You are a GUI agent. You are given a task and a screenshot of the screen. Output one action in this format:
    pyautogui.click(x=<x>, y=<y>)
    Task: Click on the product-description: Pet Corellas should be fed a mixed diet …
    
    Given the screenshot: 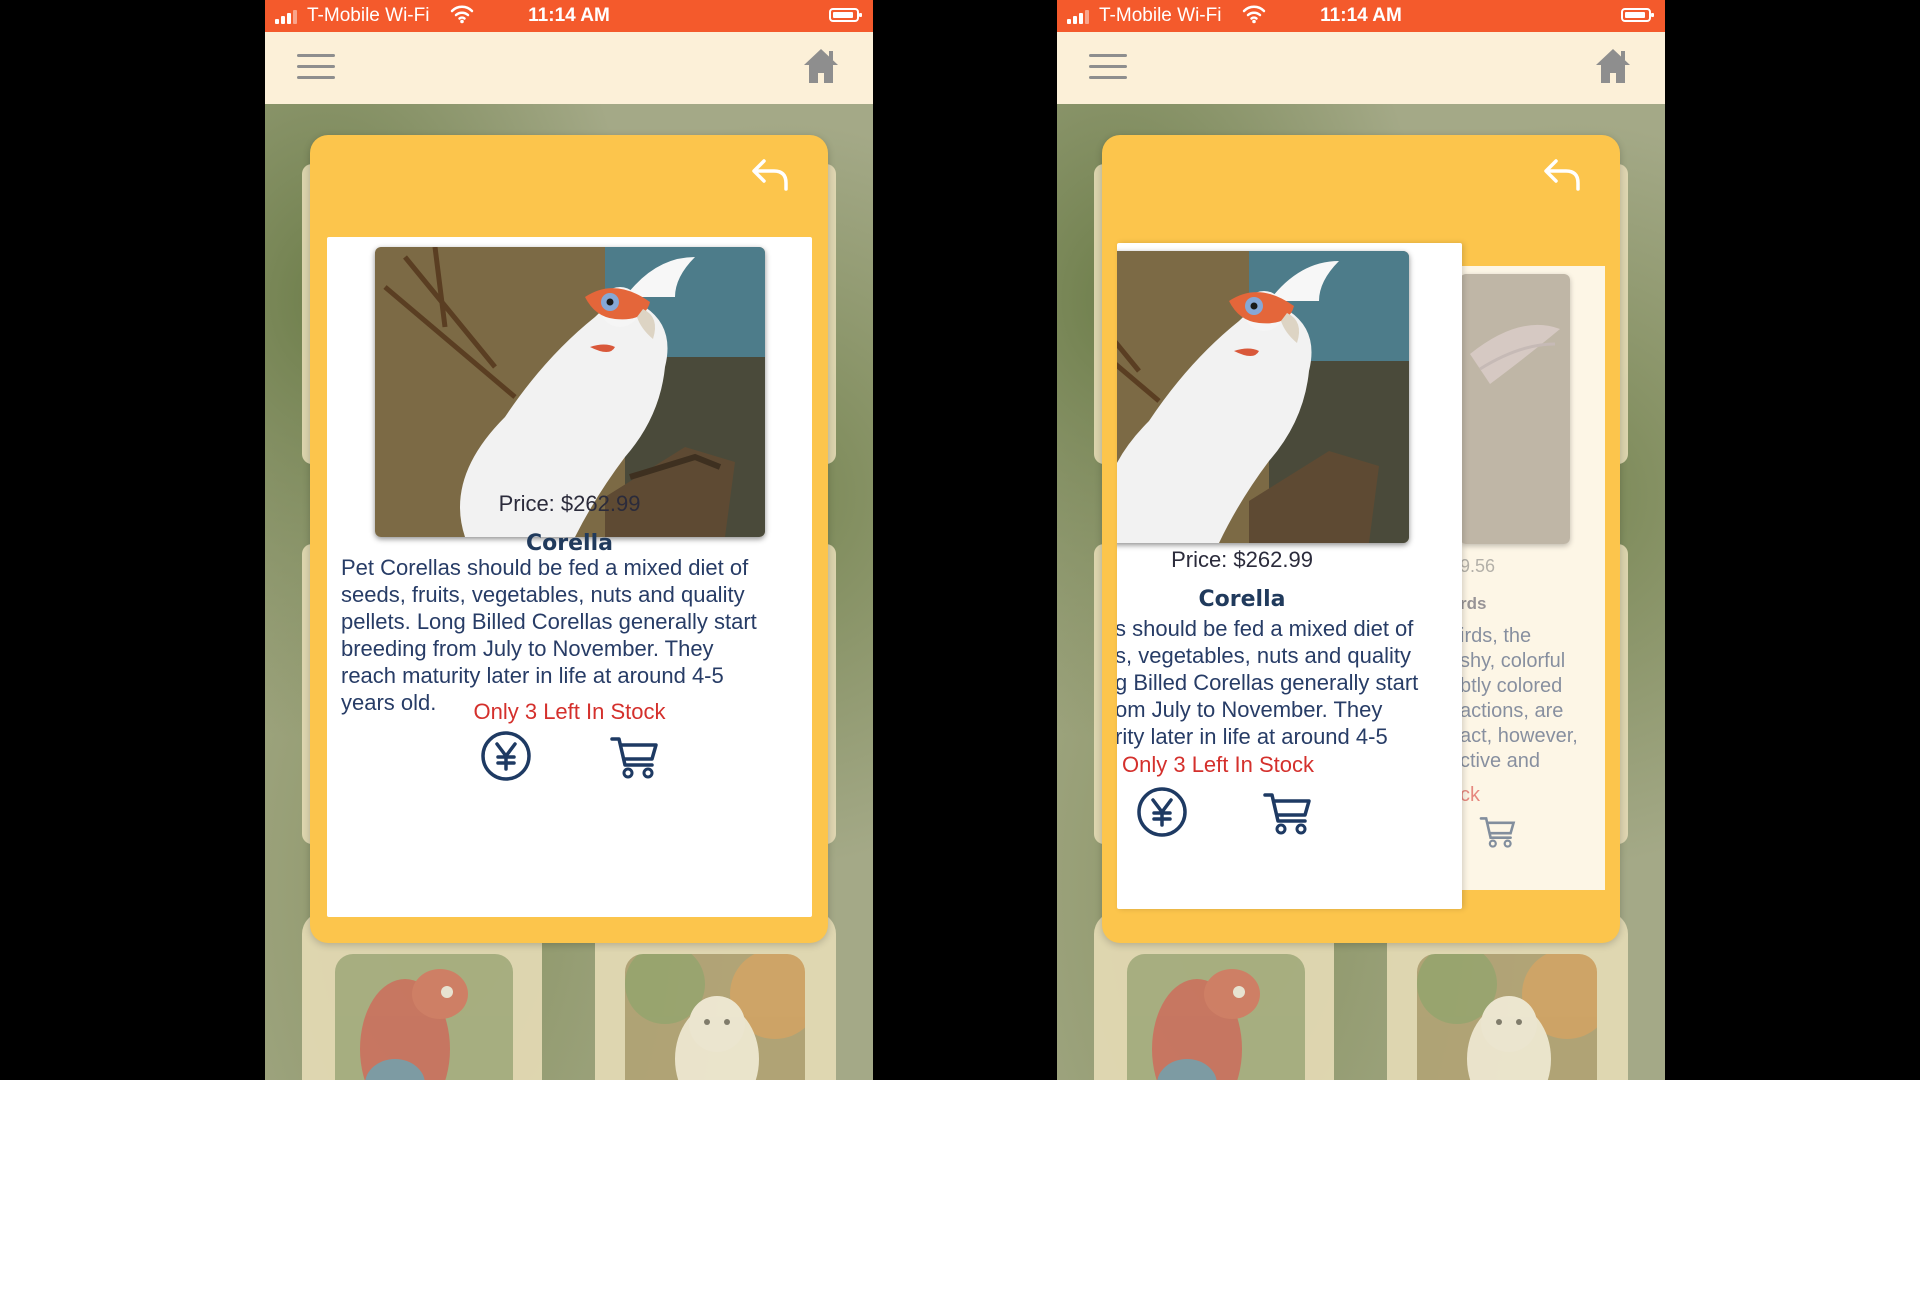 What is the action you would take?
    pyautogui.click(x=549, y=635)
    